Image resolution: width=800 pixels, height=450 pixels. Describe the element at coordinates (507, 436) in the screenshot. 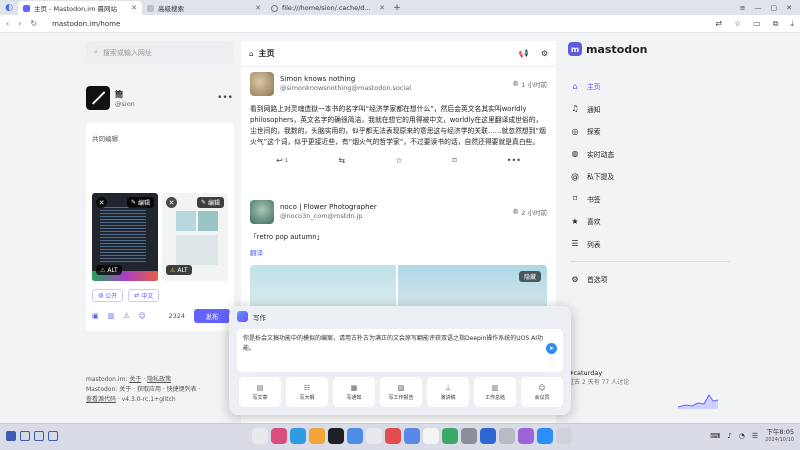

I see `settings-app-icon` at that location.